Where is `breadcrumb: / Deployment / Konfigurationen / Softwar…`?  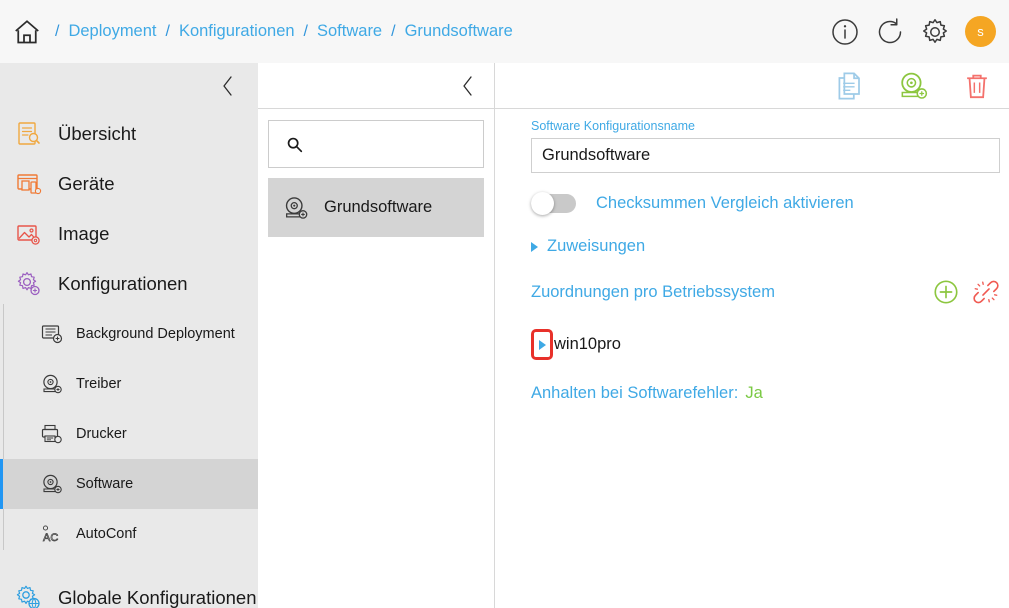 breadcrumb: / Deployment / Konfigurationen / Softwar… is located at coordinates (256, 31).